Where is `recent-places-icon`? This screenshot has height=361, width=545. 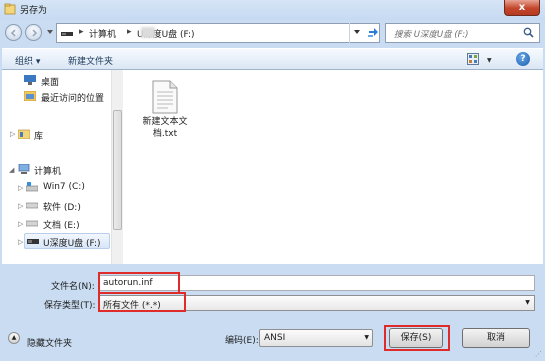 recent-places-icon is located at coordinates (30, 96).